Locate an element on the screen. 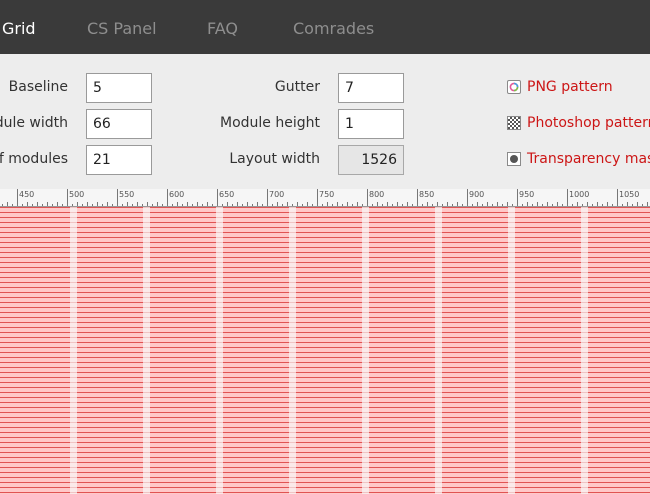 The height and width of the screenshot is (494, 650). transparency-mask-link: Transparency mask is located at coordinates (588, 159).